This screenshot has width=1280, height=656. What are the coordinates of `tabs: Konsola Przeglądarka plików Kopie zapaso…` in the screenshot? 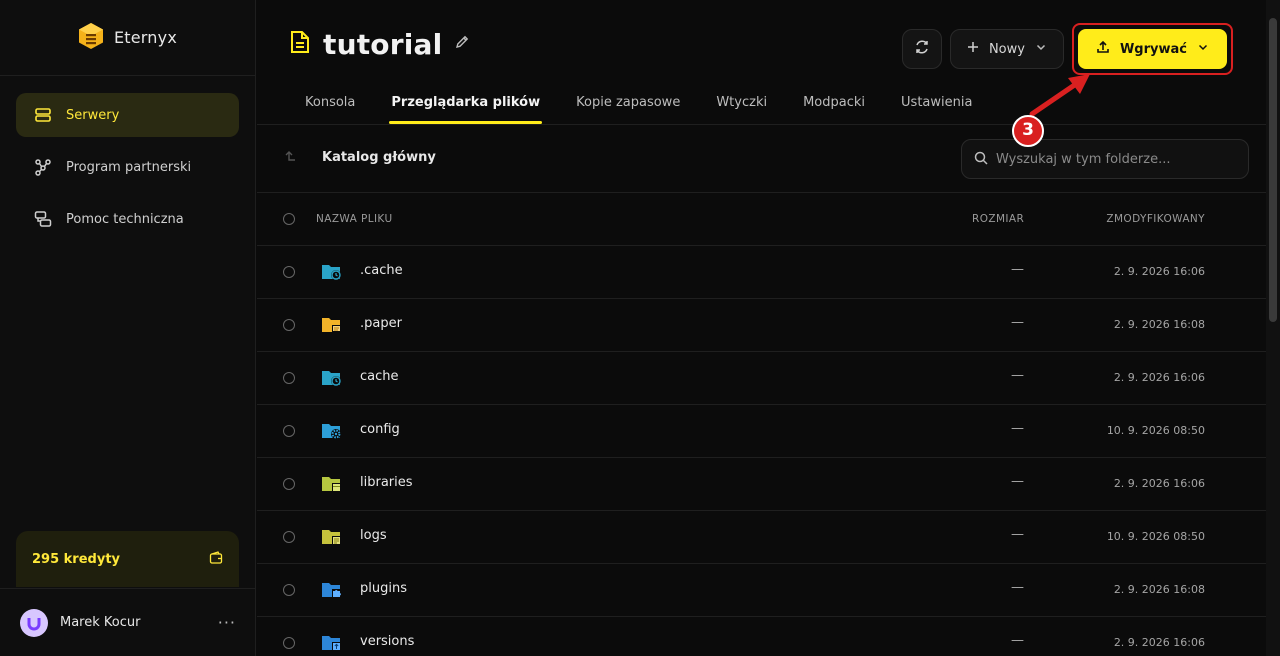 It's located at (638, 102).